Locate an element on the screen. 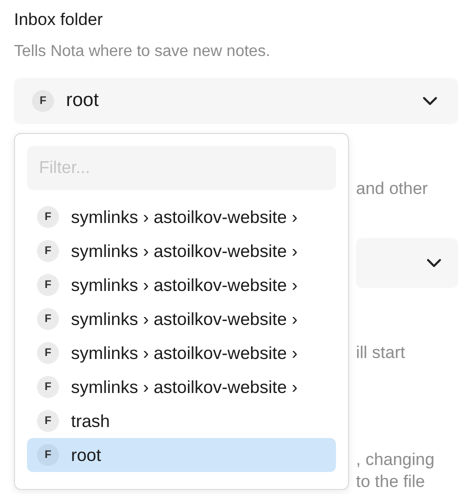 The image size is (474, 494). description-text: ill start is located at coordinates (381, 353).